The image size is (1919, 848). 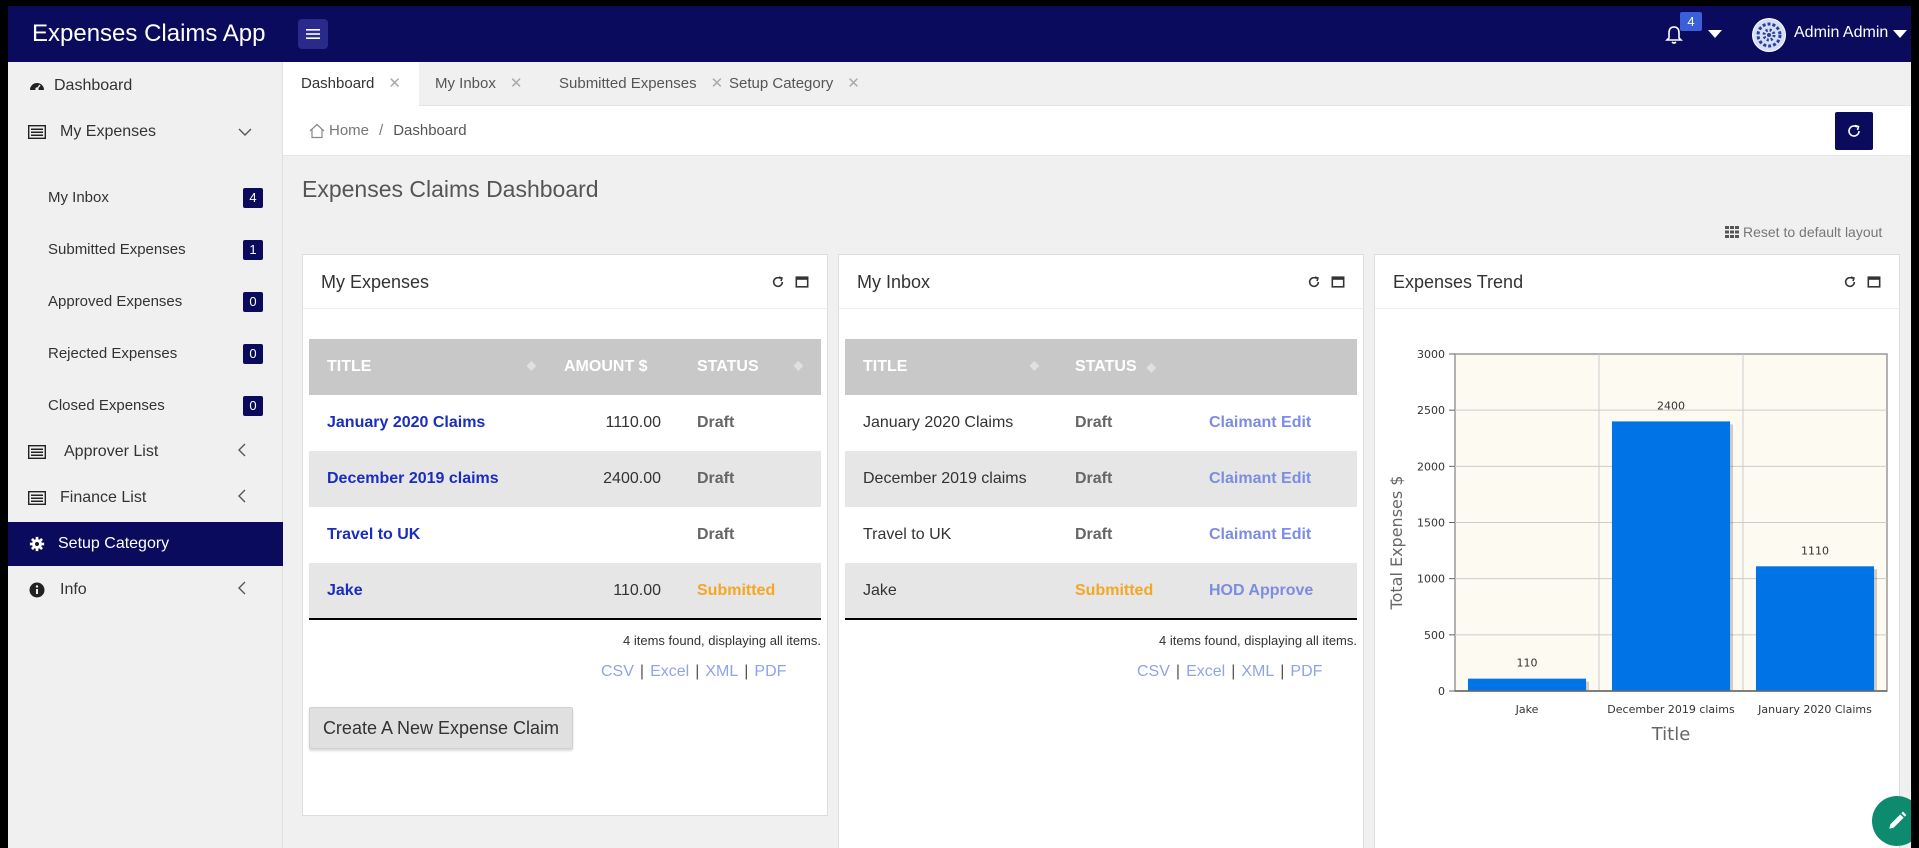 I want to click on sidebar-item-info: Info, so click(x=145, y=590).